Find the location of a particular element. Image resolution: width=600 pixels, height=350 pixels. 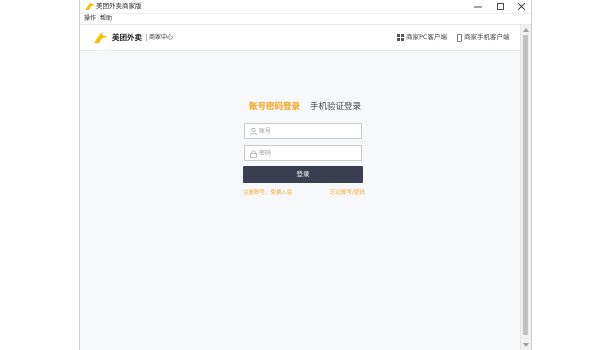

menu-item-operate: 操作 is located at coordinates (90, 19).